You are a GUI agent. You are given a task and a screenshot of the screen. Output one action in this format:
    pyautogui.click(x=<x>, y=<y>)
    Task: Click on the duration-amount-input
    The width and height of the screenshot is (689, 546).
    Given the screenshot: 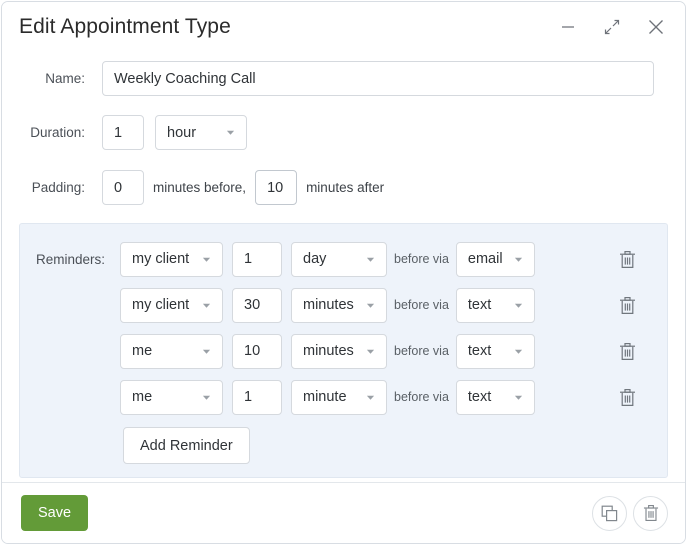 What is the action you would take?
    pyautogui.click(x=123, y=132)
    